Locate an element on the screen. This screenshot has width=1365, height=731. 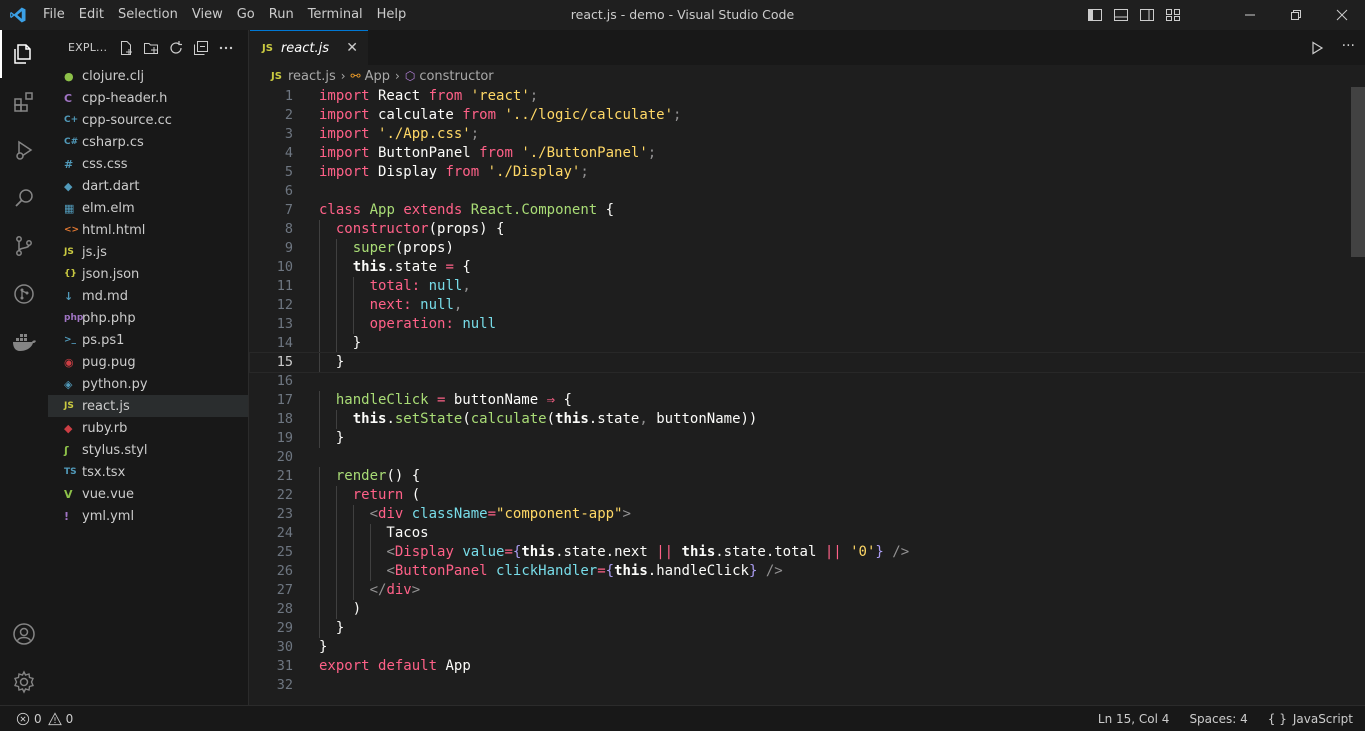
code-token: "component-app" is located at coordinates (559, 514).